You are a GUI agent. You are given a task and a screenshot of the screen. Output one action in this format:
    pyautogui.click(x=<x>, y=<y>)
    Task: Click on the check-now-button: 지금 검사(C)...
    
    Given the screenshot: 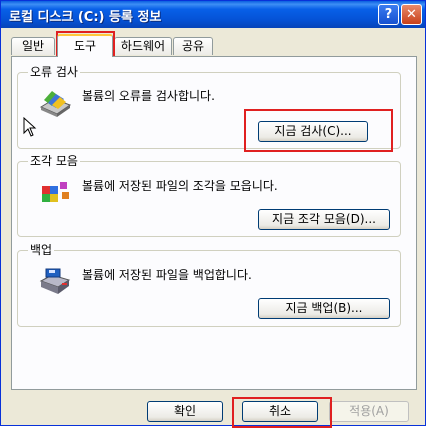 What is the action you would take?
    pyautogui.click(x=313, y=131)
    